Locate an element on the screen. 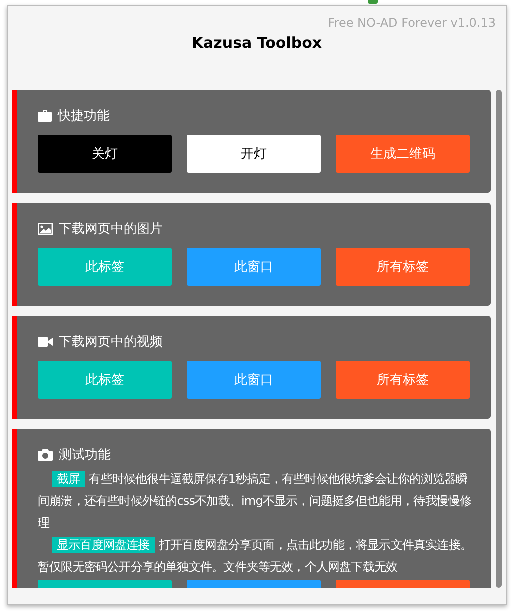 The image size is (514, 614). description-text: 显示百度网盘连接 打开百度网盘分享页面，点击此功能，将显示文件真实连接。暂仅限无密码公开分享的单独文件。文件夹等无效，个人网盘下载无效 is located at coordinates (256, 556).